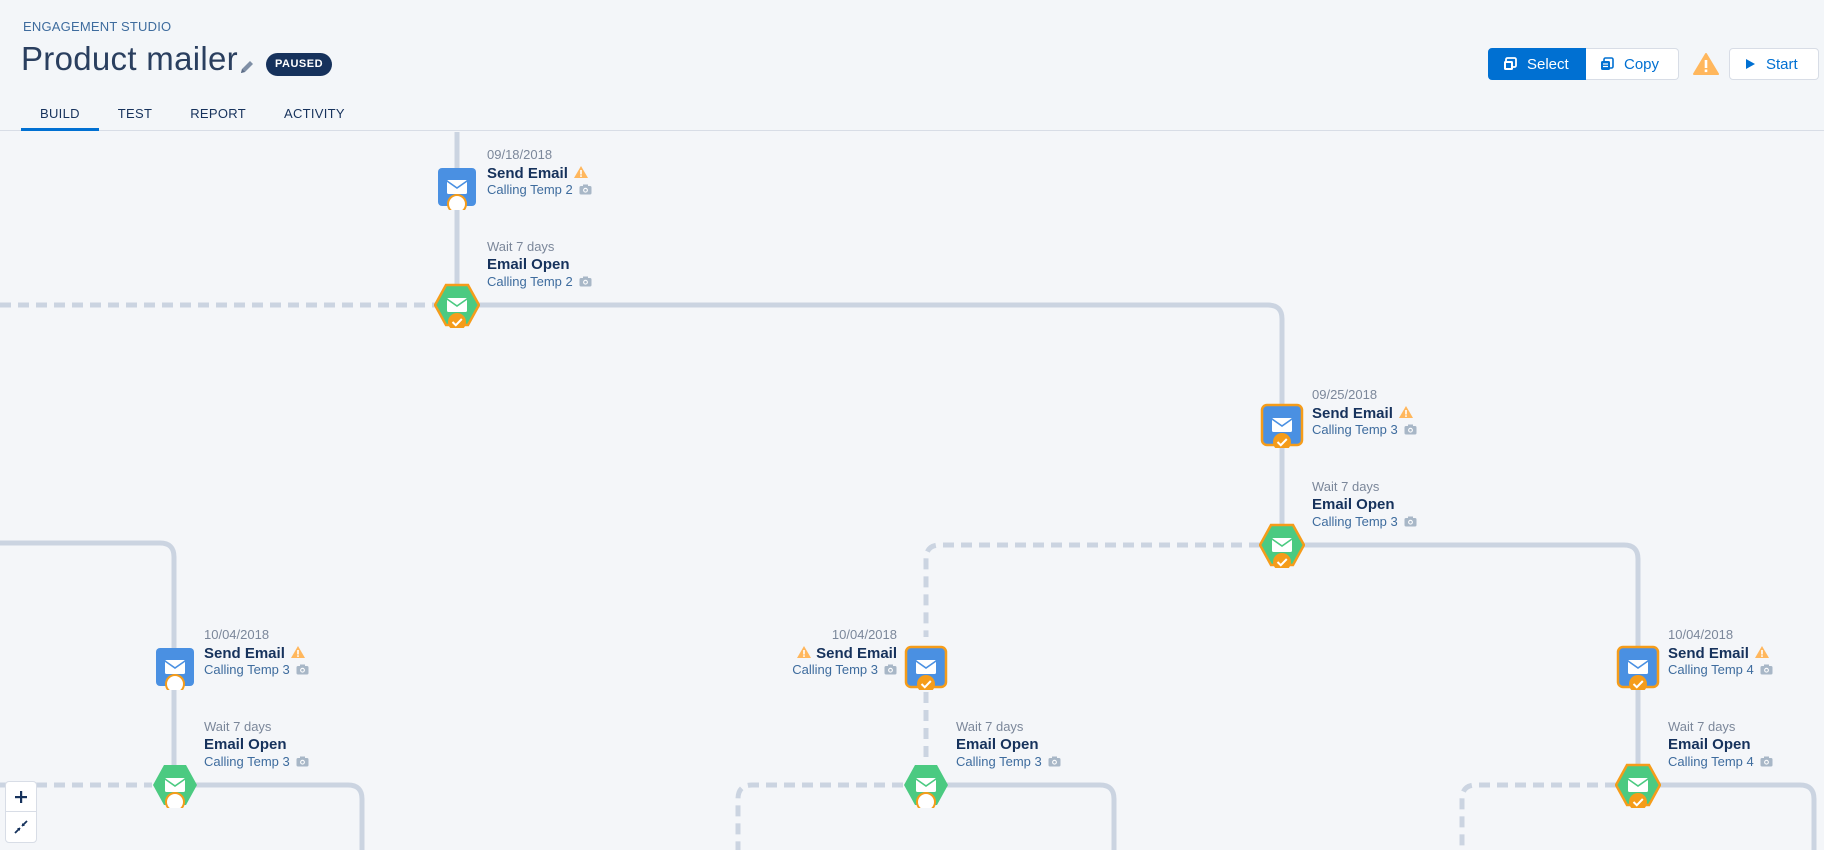 The image size is (1824, 850). What do you see at coordinates (520, 154) in the screenshot?
I see `node-date: 09/18/2018` at bounding box center [520, 154].